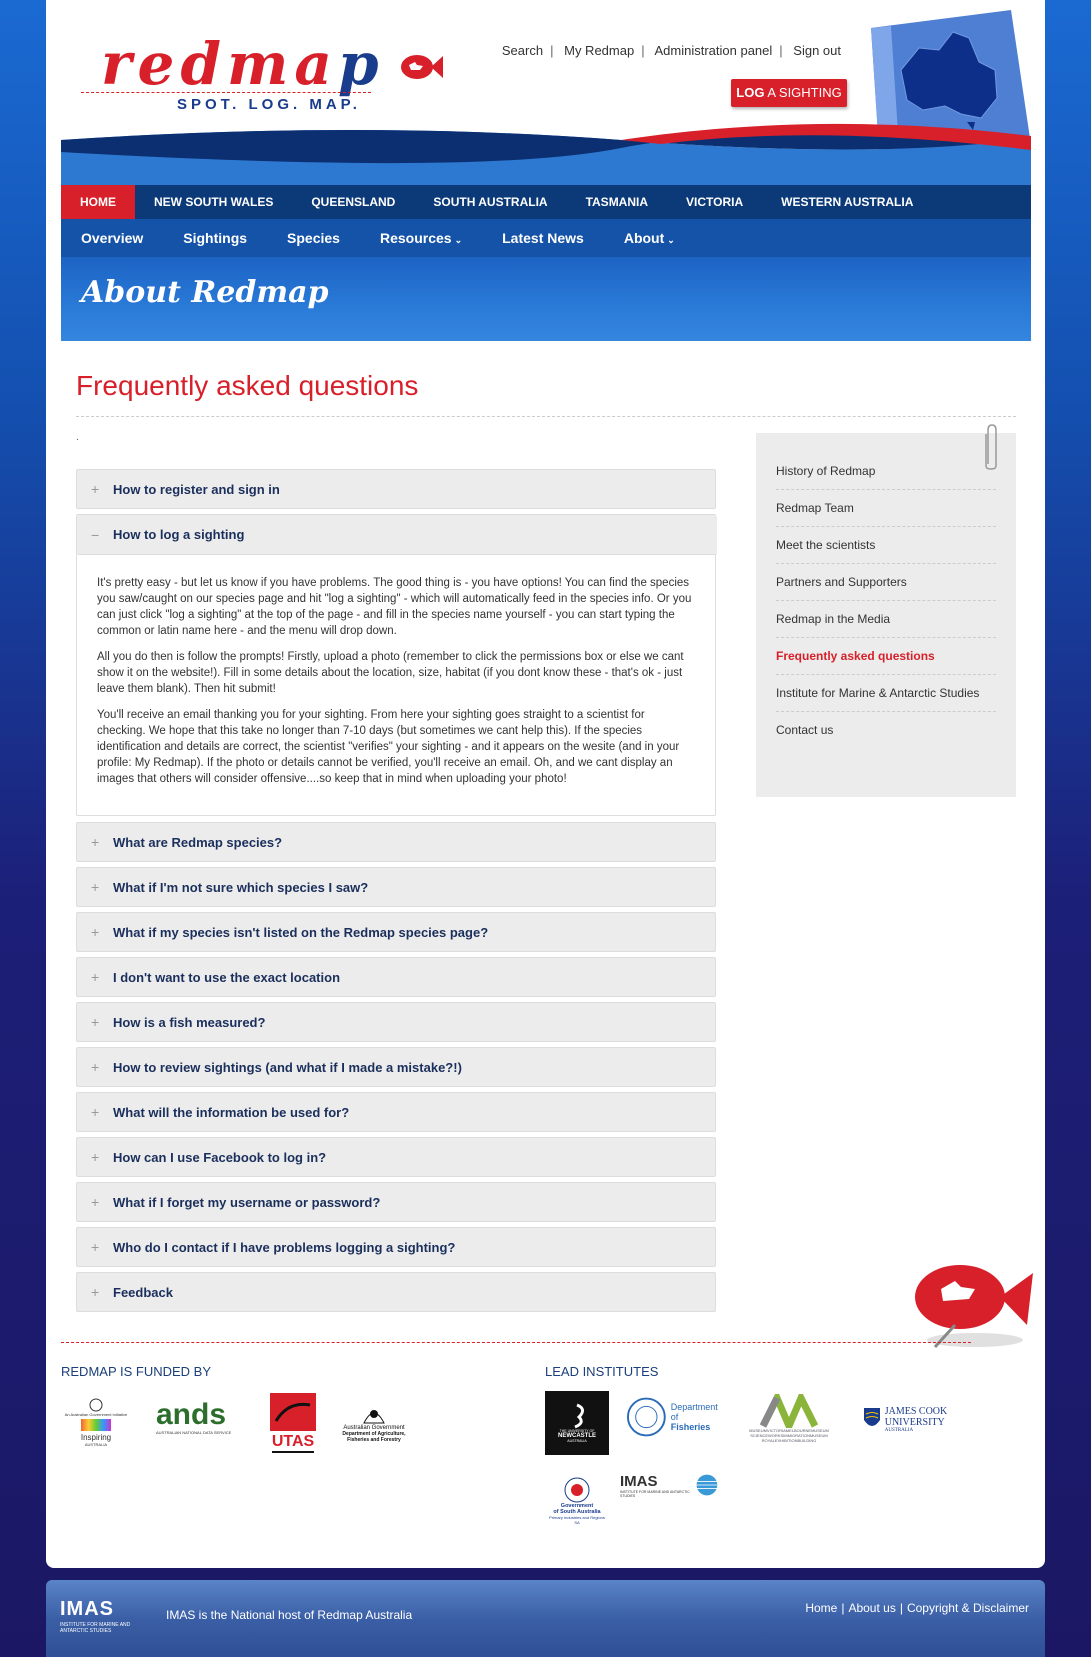 The width and height of the screenshot is (1091, 1657). What do you see at coordinates (886, 545) in the screenshot?
I see `sidebar-item-scientists: Meet the scientists` at bounding box center [886, 545].